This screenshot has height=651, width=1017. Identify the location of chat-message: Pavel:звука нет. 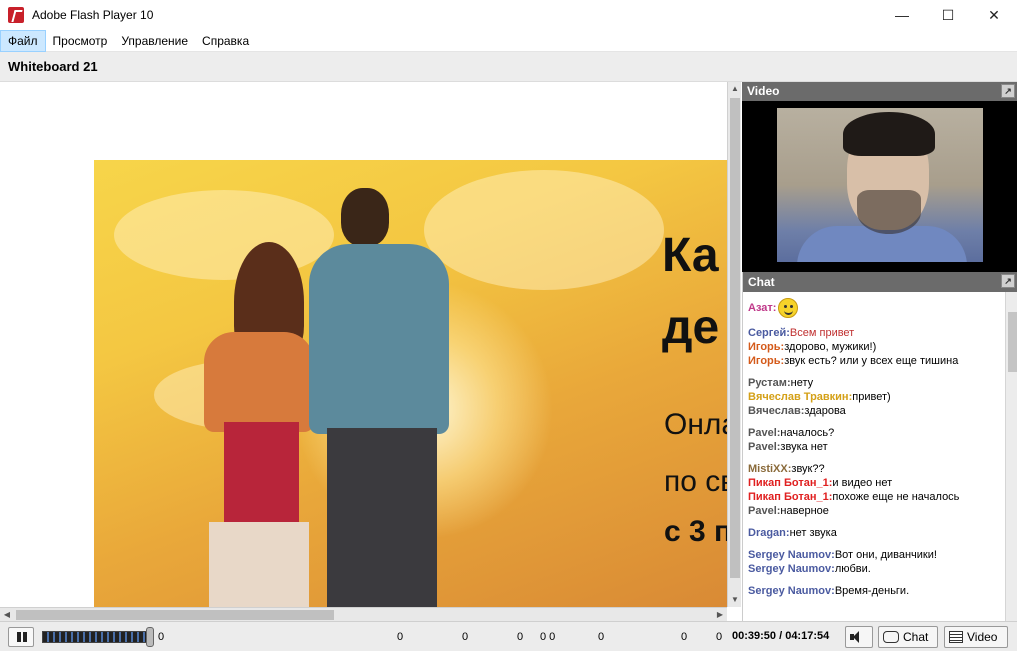
(876, 447).